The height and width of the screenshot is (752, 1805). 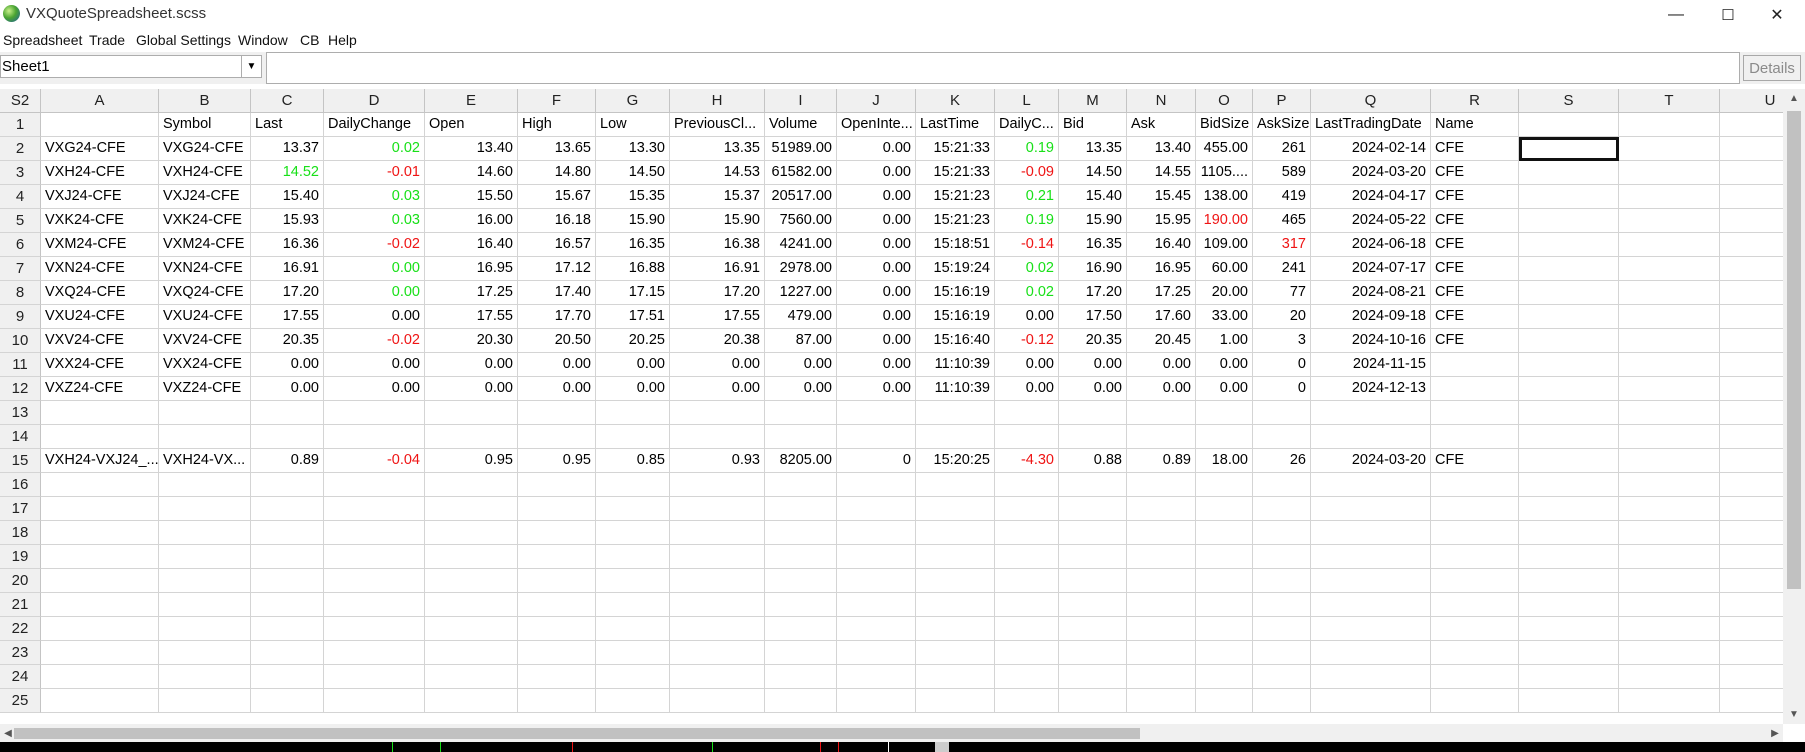 What do you see at coordinates (287, 389) in the screenshot?
I see `cell-c12: 0.00` at bounding box center [287, 389].